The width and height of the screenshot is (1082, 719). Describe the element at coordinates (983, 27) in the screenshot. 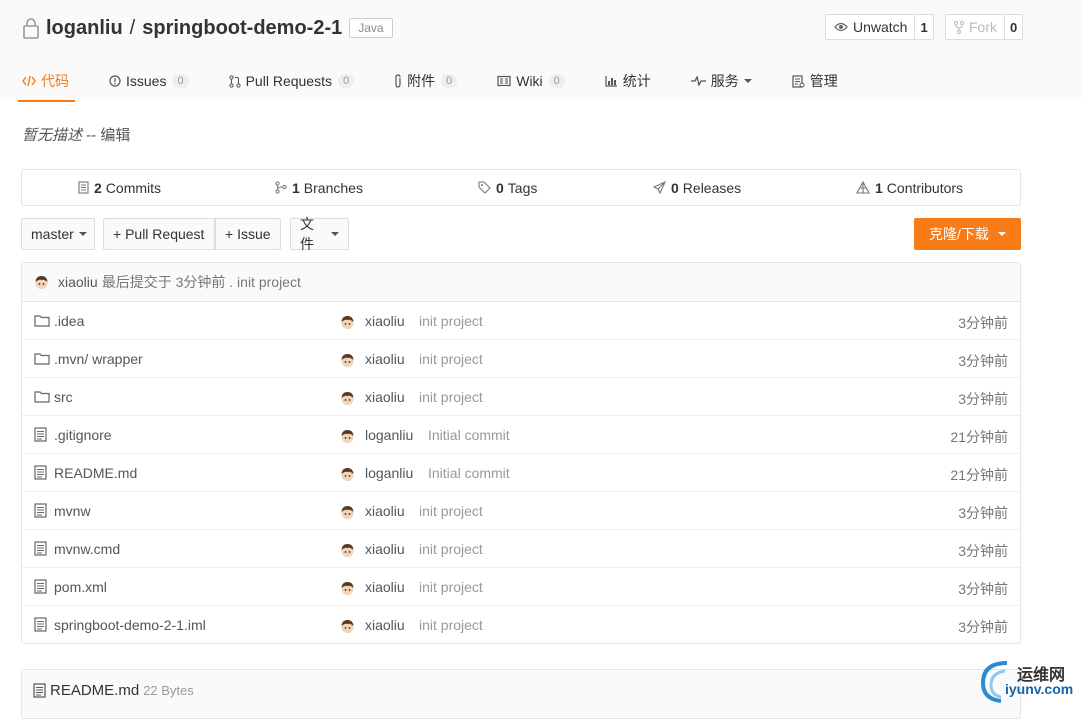

I see `fork-label: Fork` at that location.